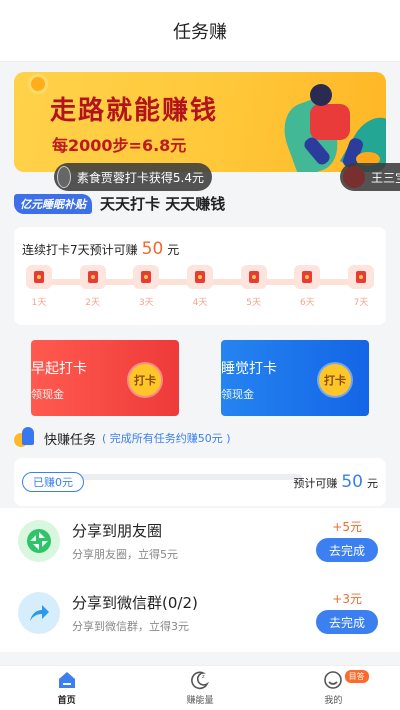 This screenshot has height=710, width=400. What do you see at coordinates (59, 369) in the screenshot?
I see `card-title: 早起打卡` at bounding box center [59, 369].